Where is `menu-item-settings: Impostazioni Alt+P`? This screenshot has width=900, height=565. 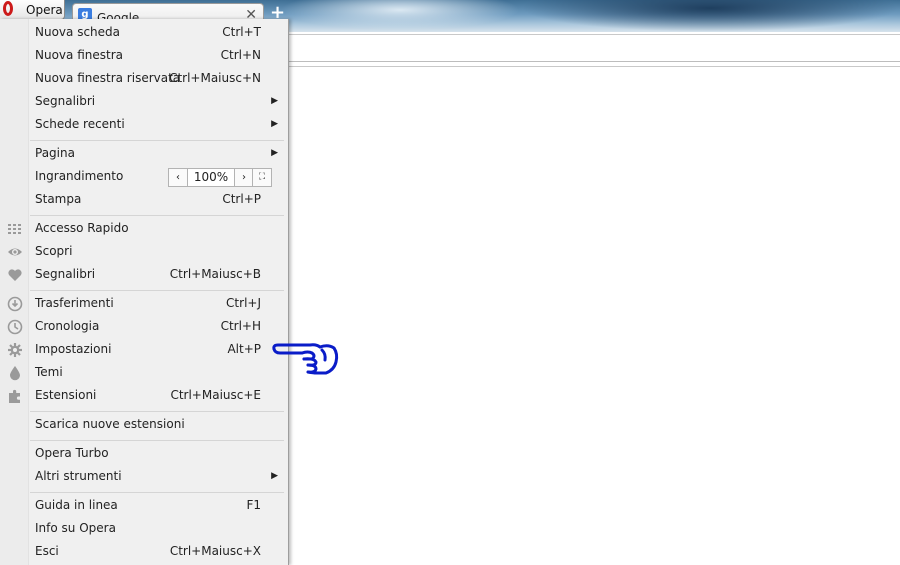
menu-item-settings: Impostazioni Alt+P is located at coordinates (144, 349).